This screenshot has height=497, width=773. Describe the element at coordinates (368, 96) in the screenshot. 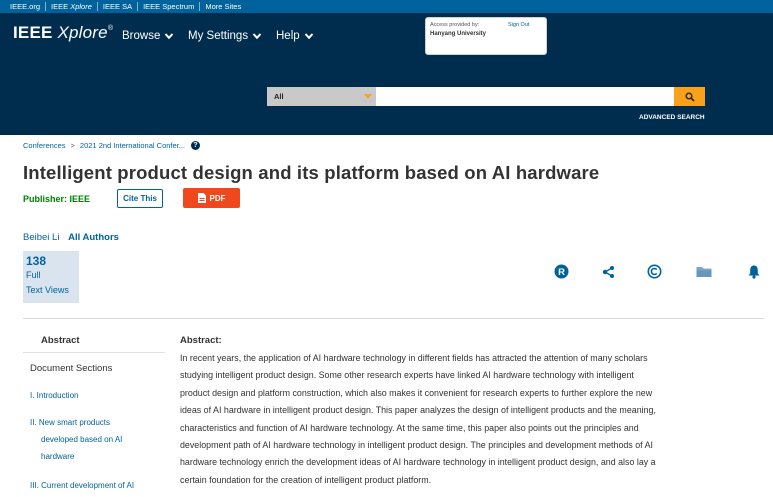

I see `dropdown-arrow-icon` at that location.